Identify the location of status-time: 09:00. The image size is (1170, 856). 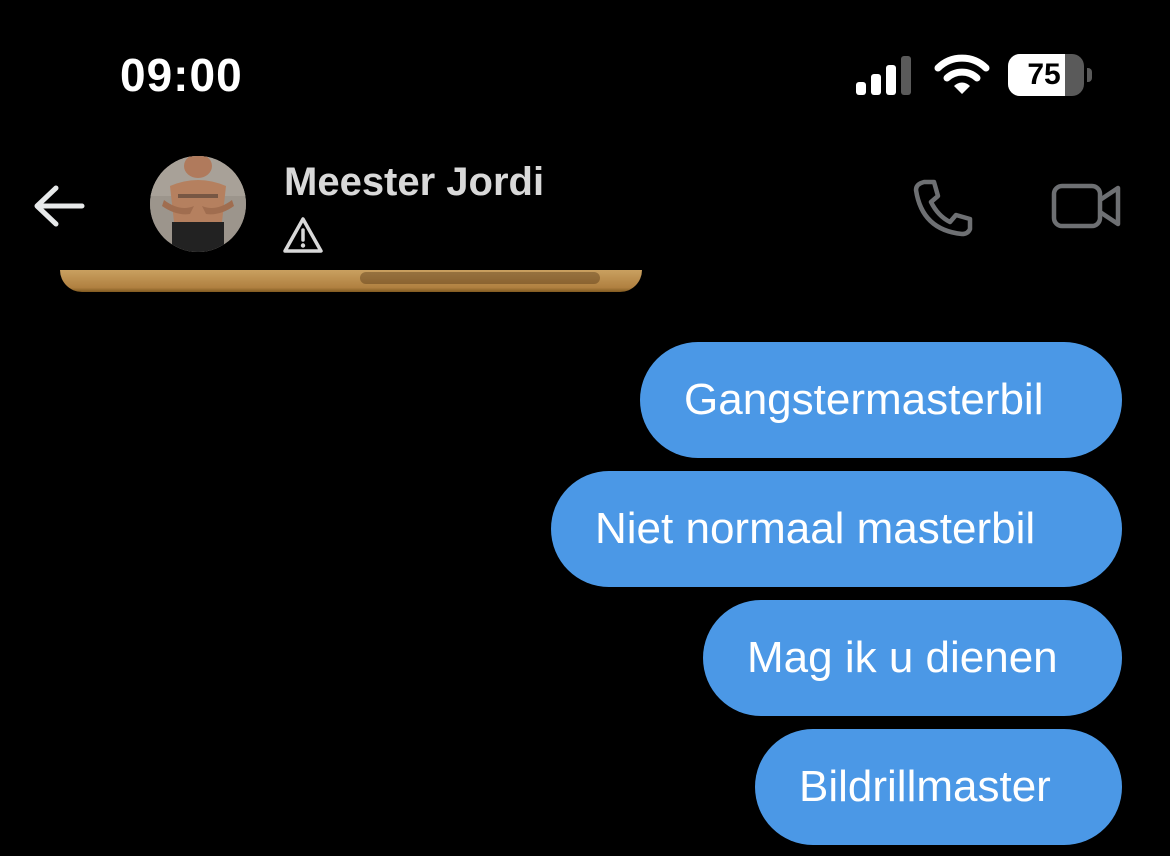
(181, 75).